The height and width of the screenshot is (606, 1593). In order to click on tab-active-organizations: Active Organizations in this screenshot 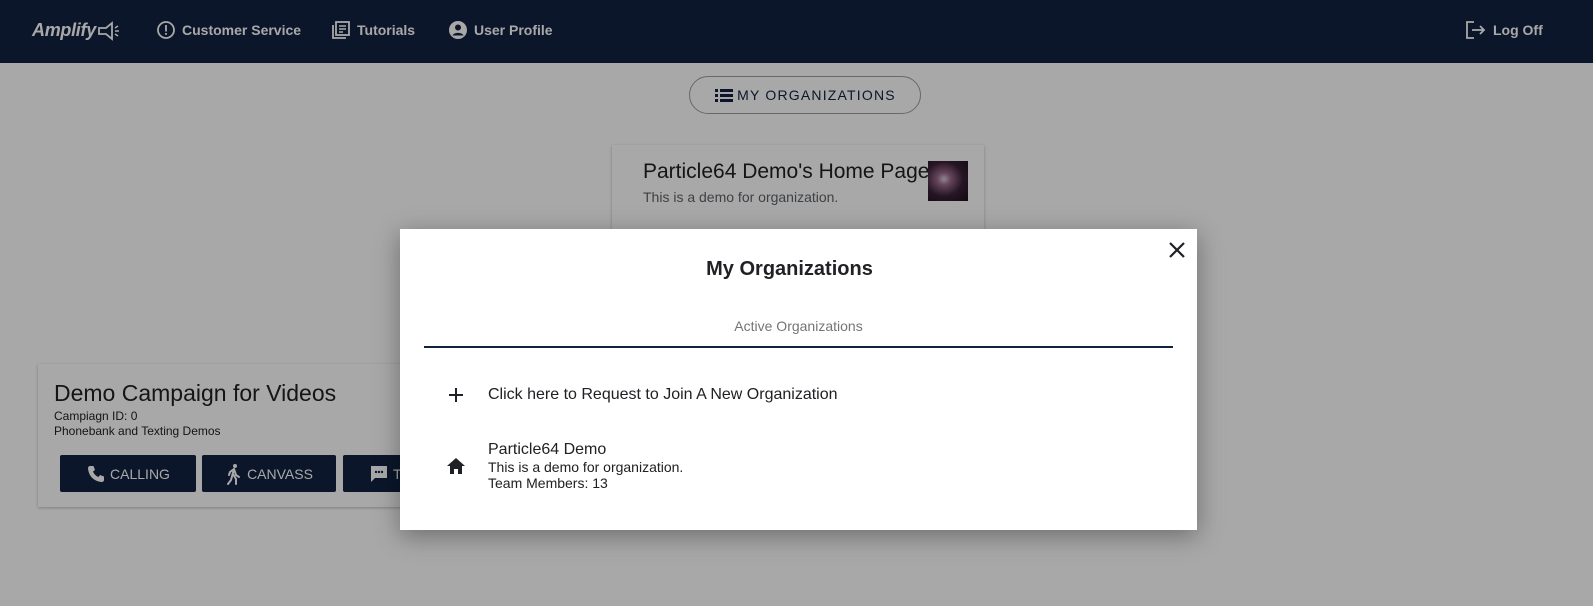, I will do `click(798, 329)`.